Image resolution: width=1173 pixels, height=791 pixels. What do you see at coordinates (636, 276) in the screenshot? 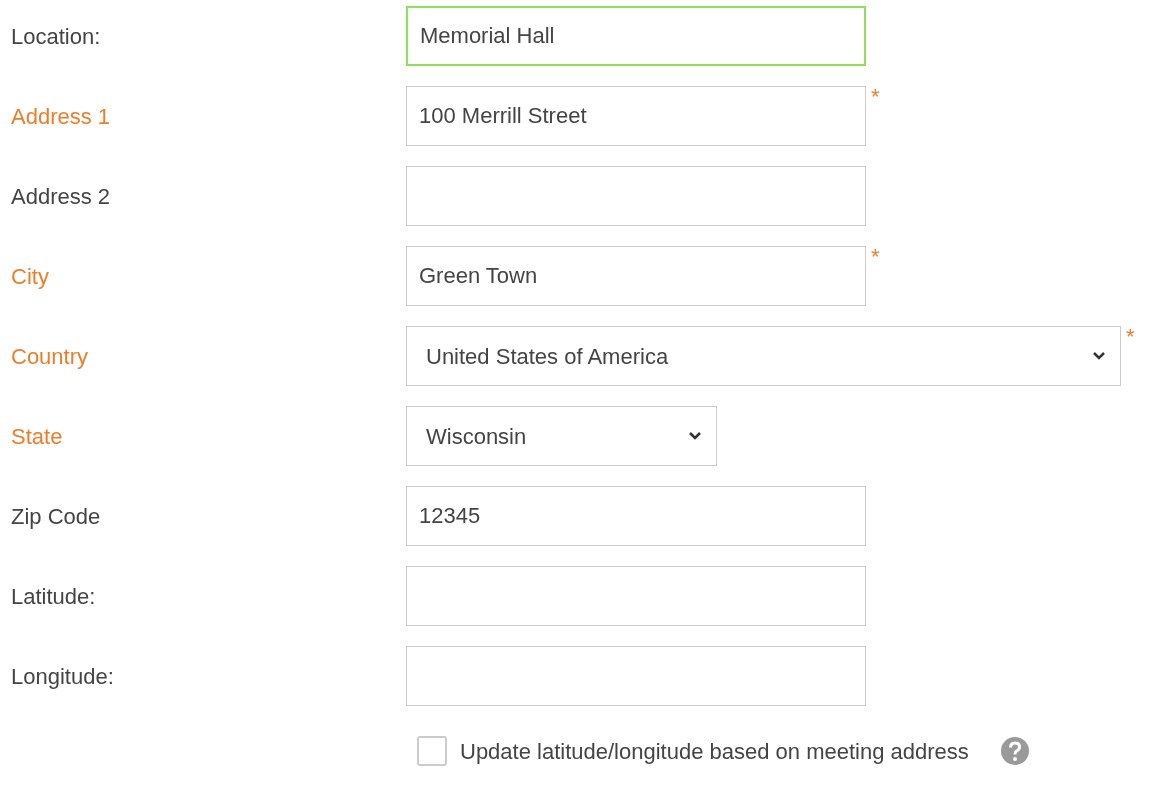
I see `input-field: Green Town` at bounding box center [636, 276].